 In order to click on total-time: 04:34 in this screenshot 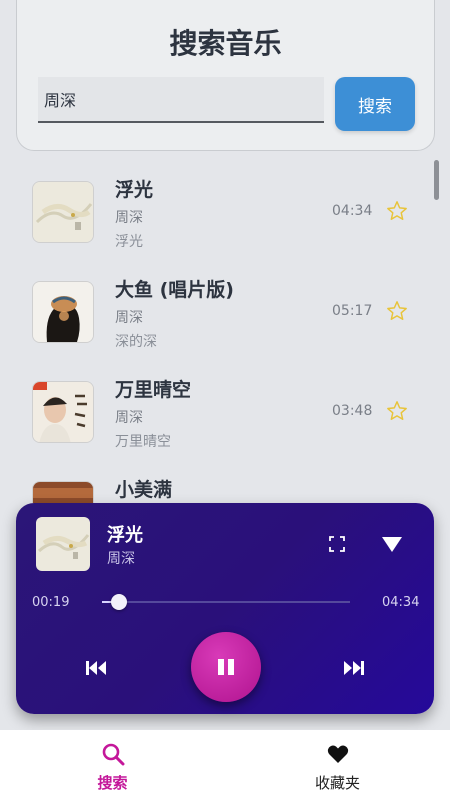, I will do `click(401, 602)`.